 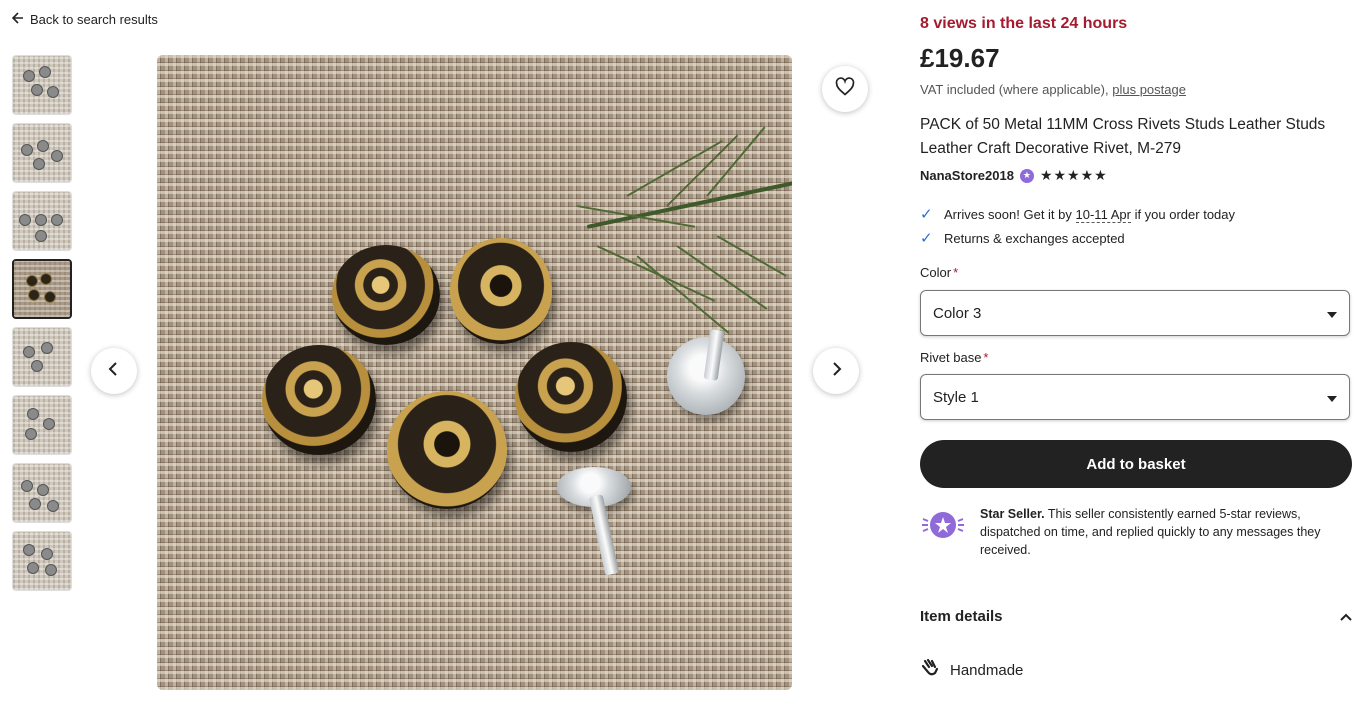 I want to click on plus-postage-link: plus postage, so click(x=1149, y=89).